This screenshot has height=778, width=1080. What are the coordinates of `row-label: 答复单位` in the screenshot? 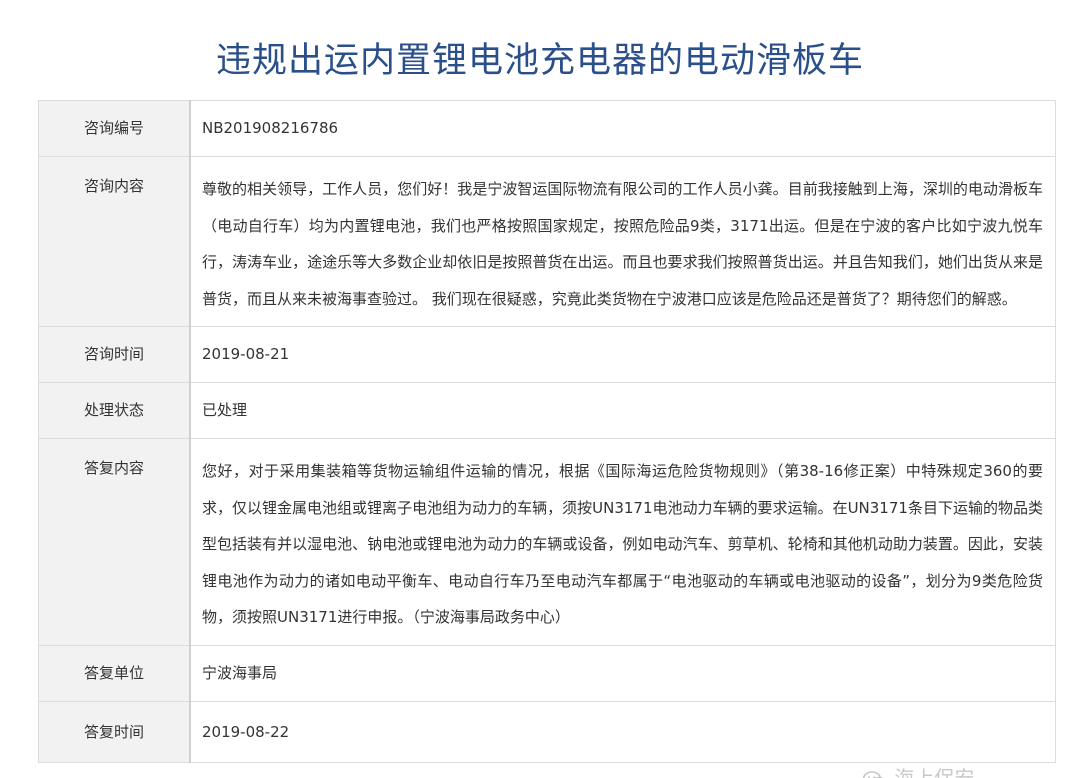 It's located at (114, 673).